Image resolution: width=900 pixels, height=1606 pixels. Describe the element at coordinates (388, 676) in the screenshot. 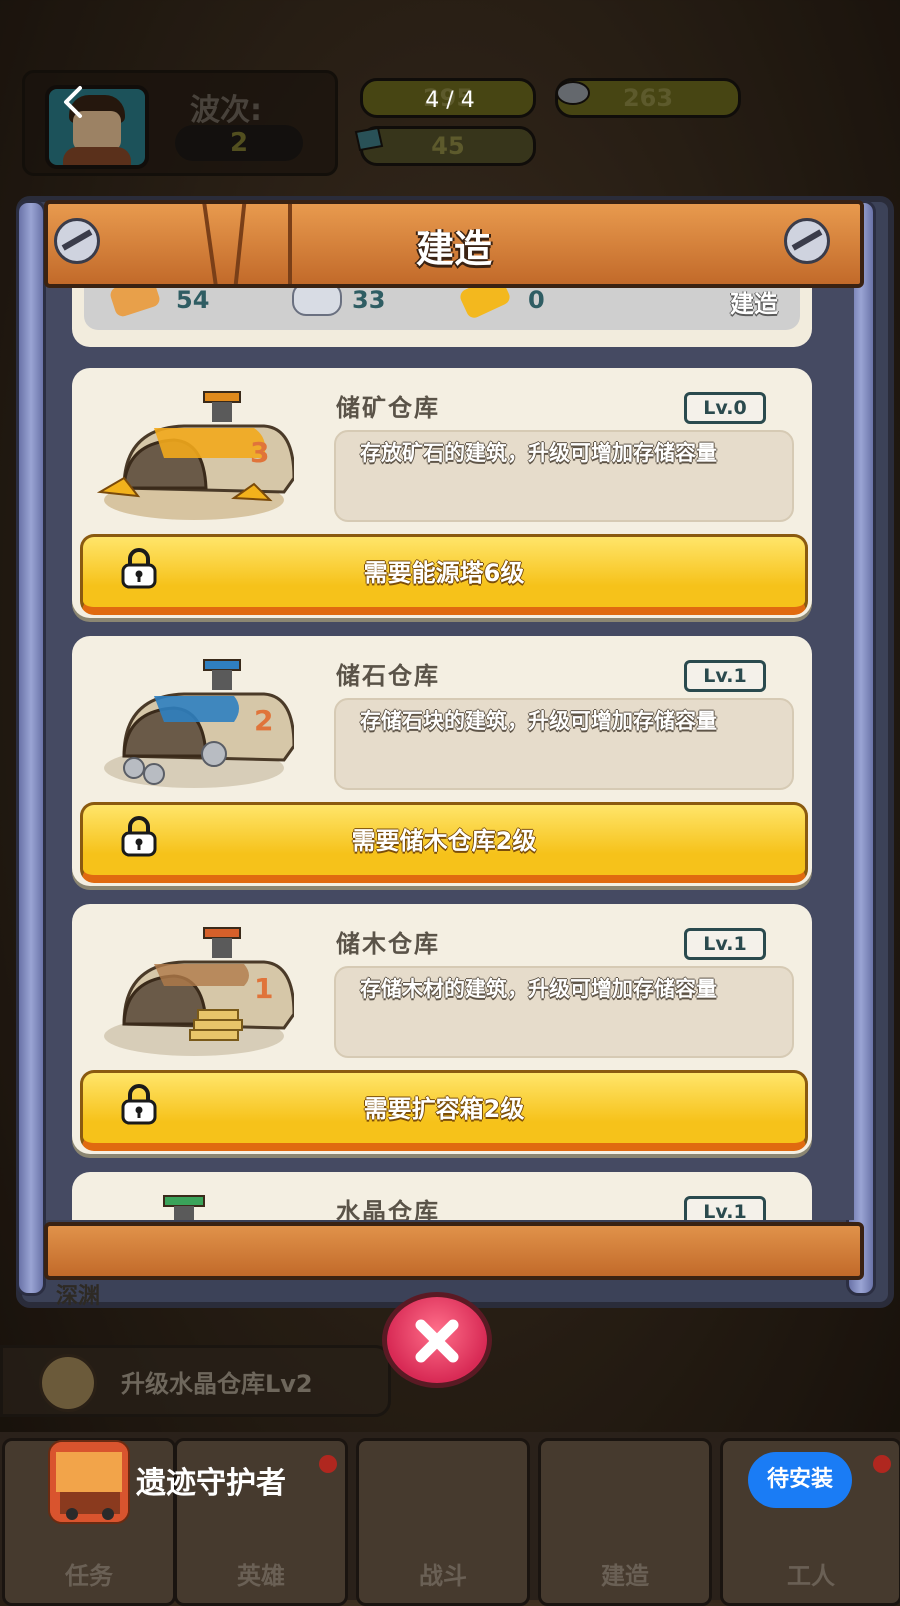

I see `building-name: 储石仓库` at that location.